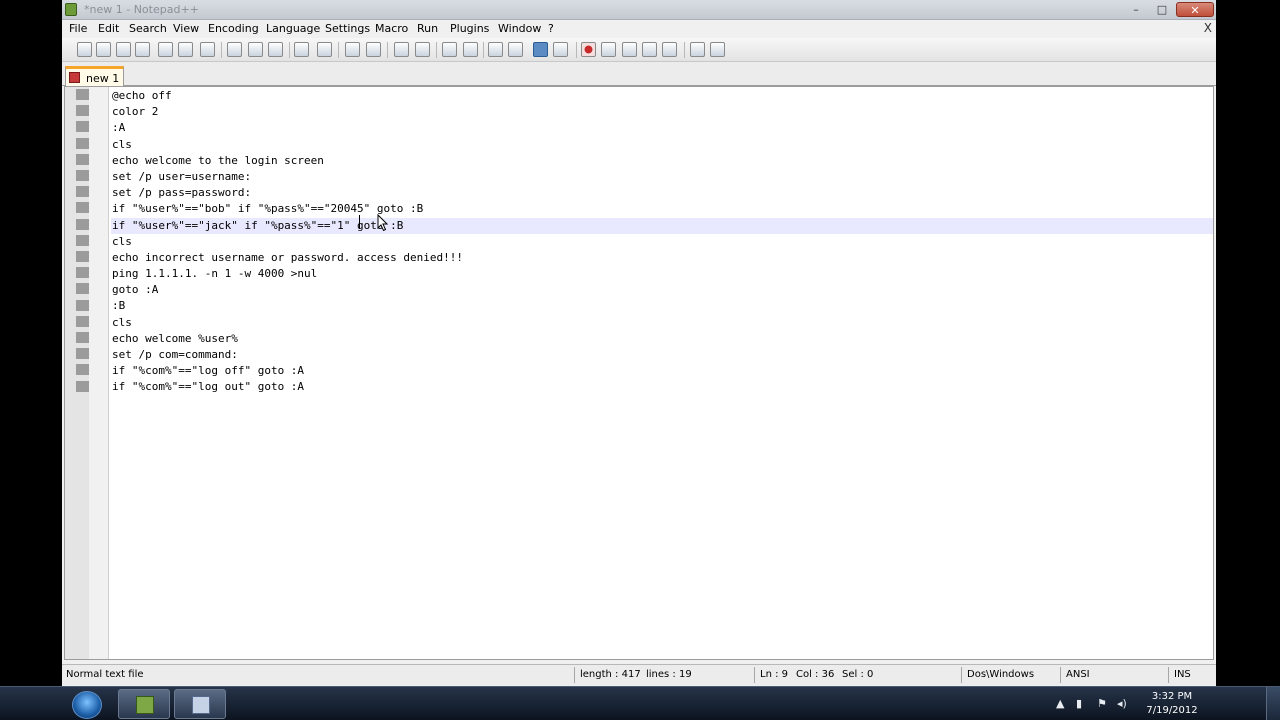 The width and height of the screenshot is (1280, 720). What do you see at coordinates (1060, 703) in the screenshot?
I see `show-hidden-icons-icon: ▲` at bounding box center [1060, 703].